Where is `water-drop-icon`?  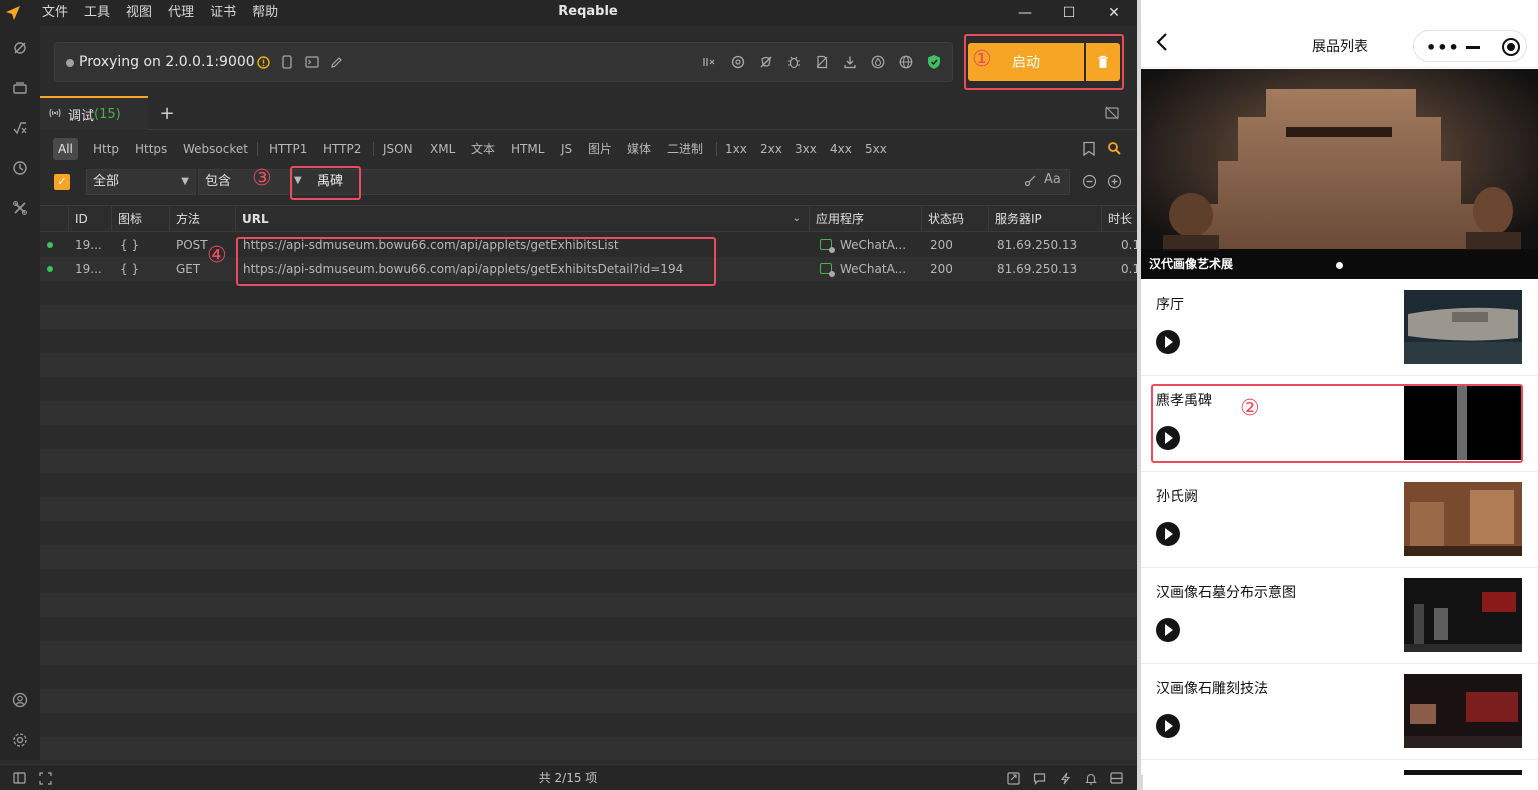 water-drop-icon is located at coordinates (878, 62).